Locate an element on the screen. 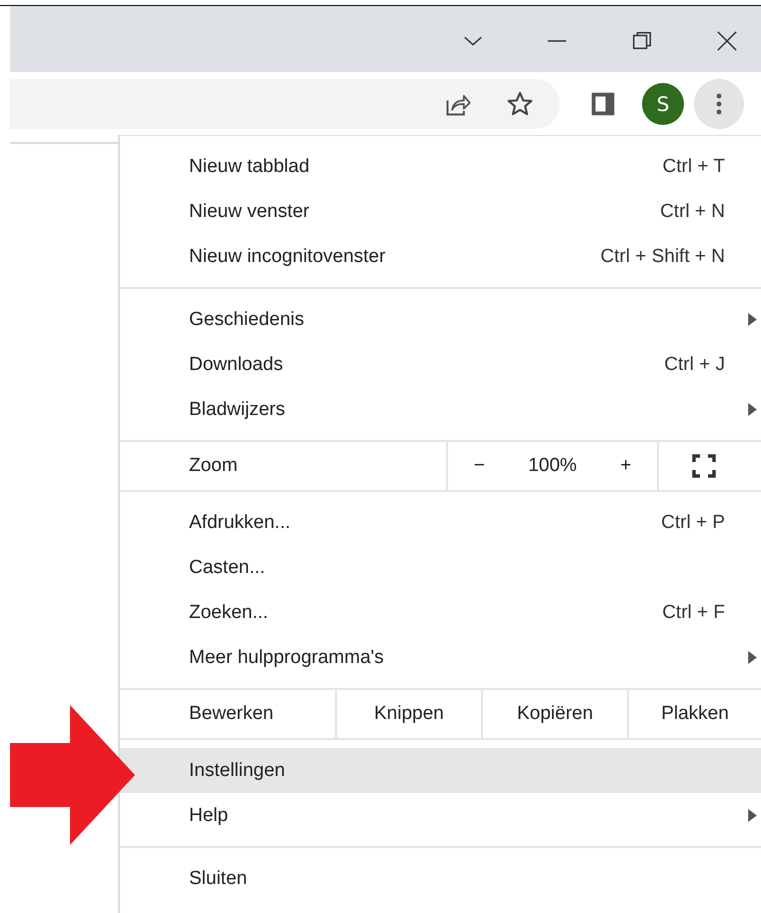 Image resolution: width=761 pixels, height=913 pixels. more-icon is located at coordinates (719, 103).